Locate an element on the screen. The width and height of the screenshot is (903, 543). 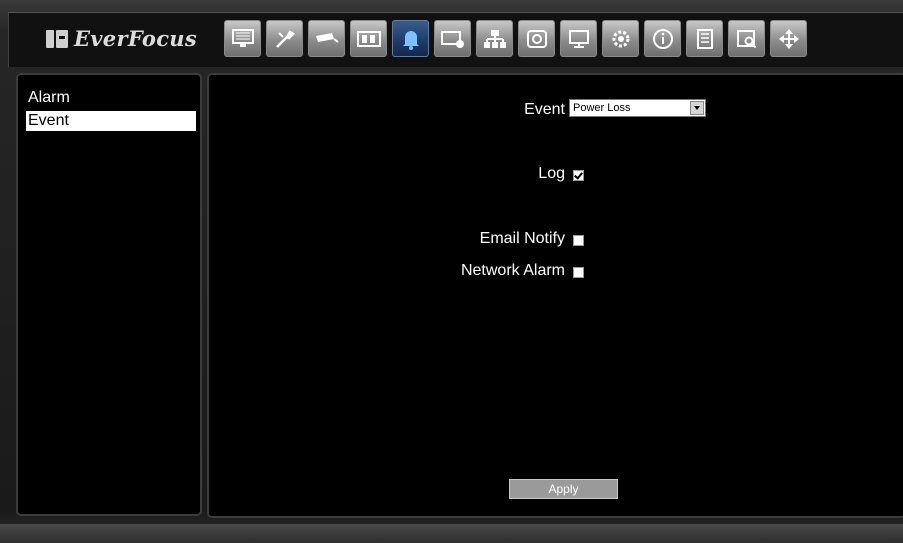
event-label: Event is located at coordinates (544, 109).